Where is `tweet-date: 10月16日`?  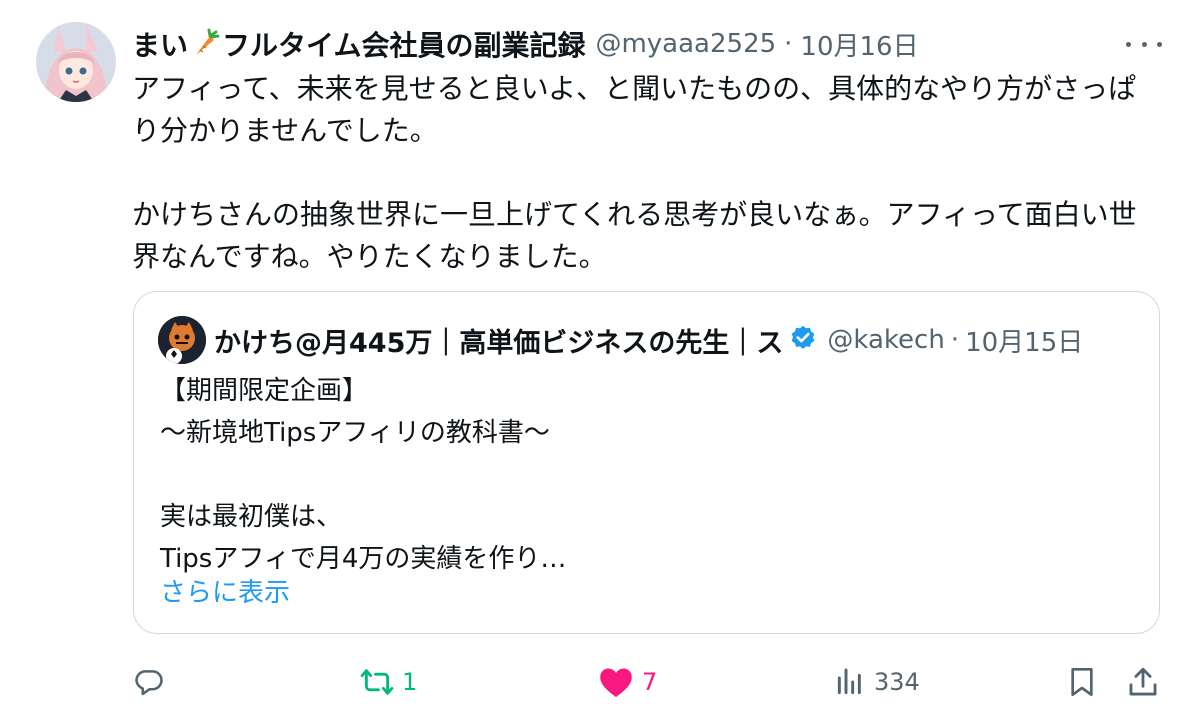
tweet-date: 10月16日 is located at coordinates (859, 44).